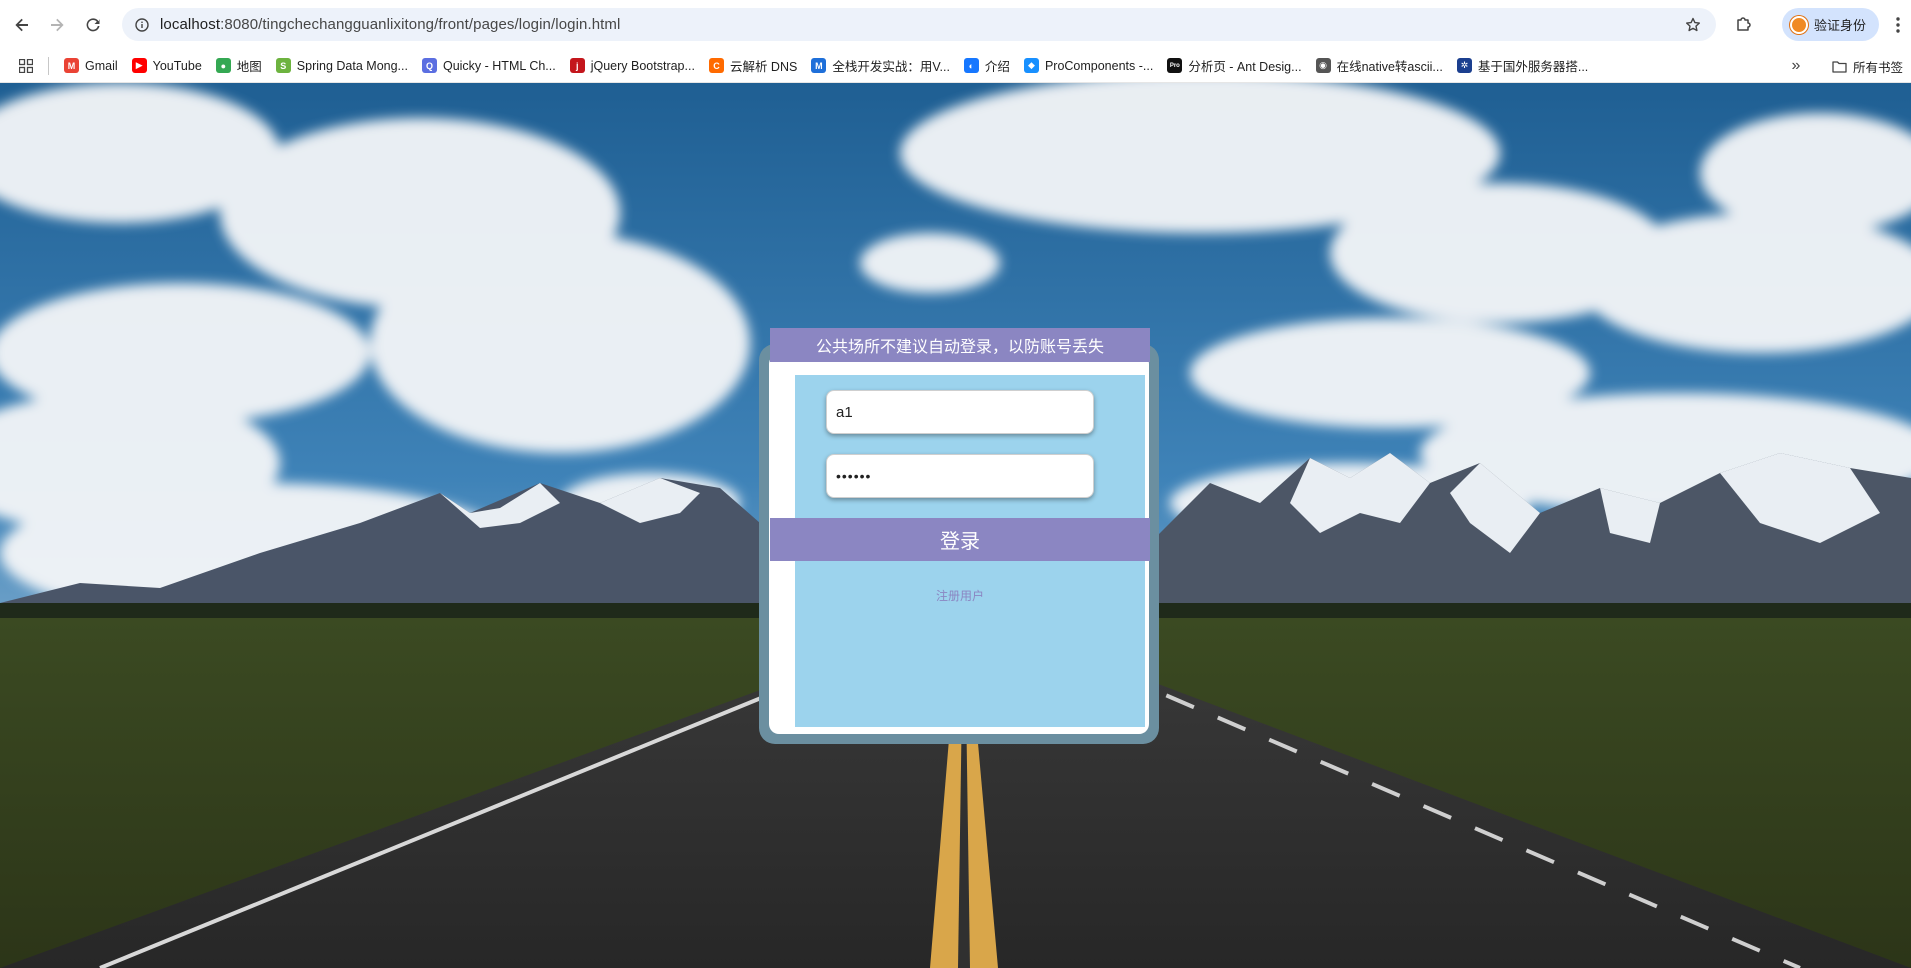 The image size is (1911, 968). I want to click on bookmarks-divider, so click(48, 65).